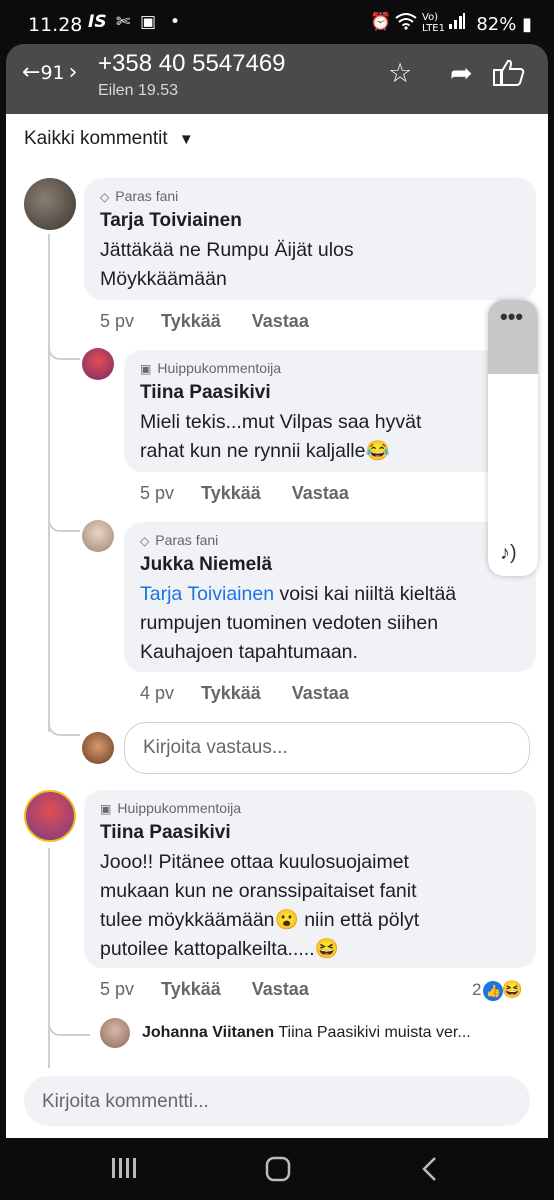  Describe the element at coordinates (207, 594) in the screenshot. I see `mention-link: Tarja Toiviainen` at that location.